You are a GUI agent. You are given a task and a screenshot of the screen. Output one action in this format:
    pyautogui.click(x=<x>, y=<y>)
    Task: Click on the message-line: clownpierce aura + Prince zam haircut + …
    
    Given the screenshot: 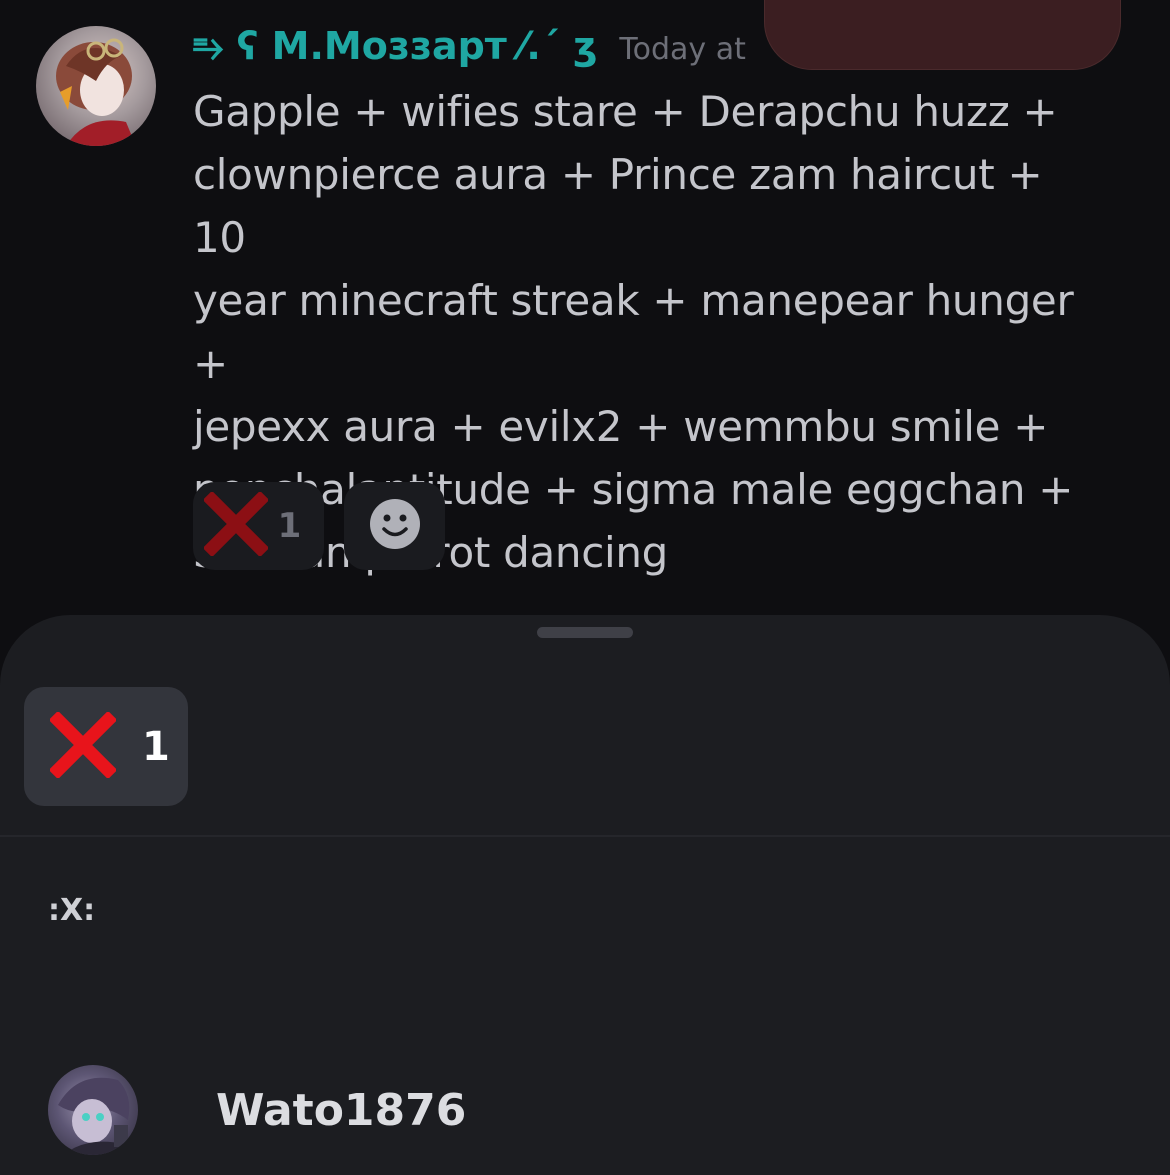 What is the action you would take?
    pyautogui.click(x=618, y=206)
    